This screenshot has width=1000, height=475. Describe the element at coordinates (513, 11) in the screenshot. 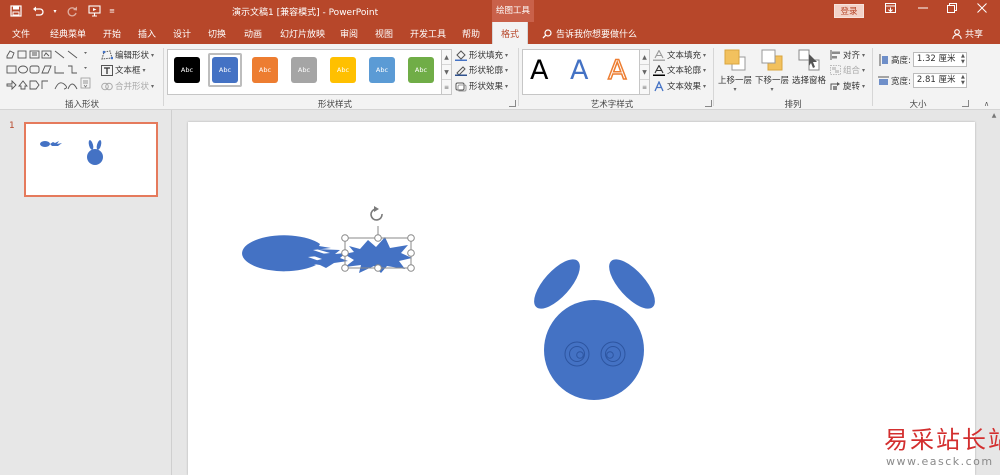

I see `drawing-tools-label: 绘图工具` at that location.